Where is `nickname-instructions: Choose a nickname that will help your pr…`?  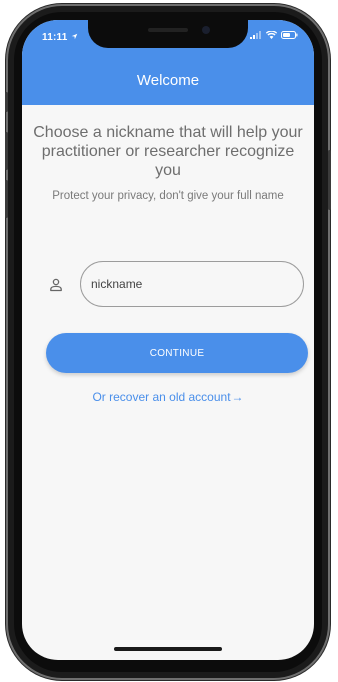
nickname-instructions: Choose a nickname that will help your pr… is located at coordinates (168, 151).